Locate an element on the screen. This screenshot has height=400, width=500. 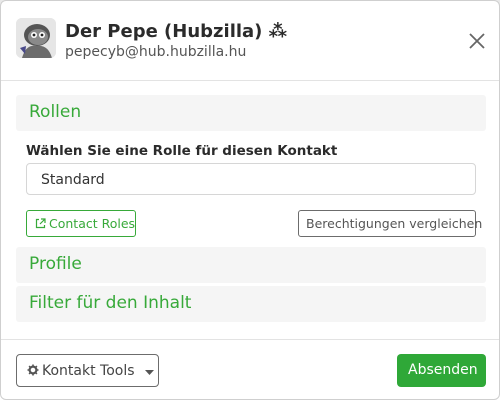
contact-name: Der Pepe (Hubzilla) ⁂ is located at coordinates (176, 31).